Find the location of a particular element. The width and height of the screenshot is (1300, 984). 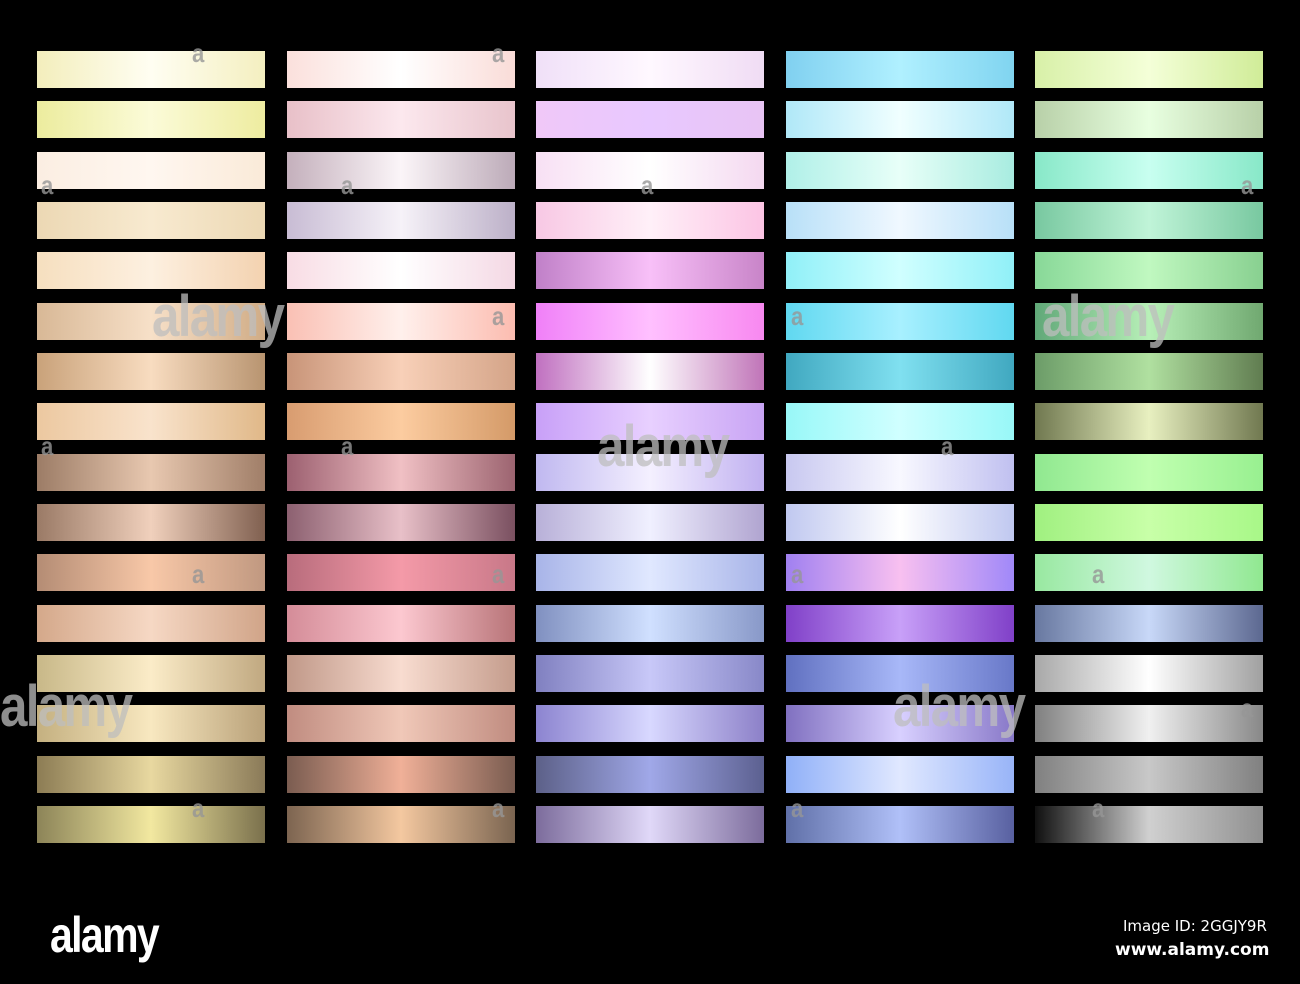

site-url: www.alamy.com is located at coordinates (1192, 950).